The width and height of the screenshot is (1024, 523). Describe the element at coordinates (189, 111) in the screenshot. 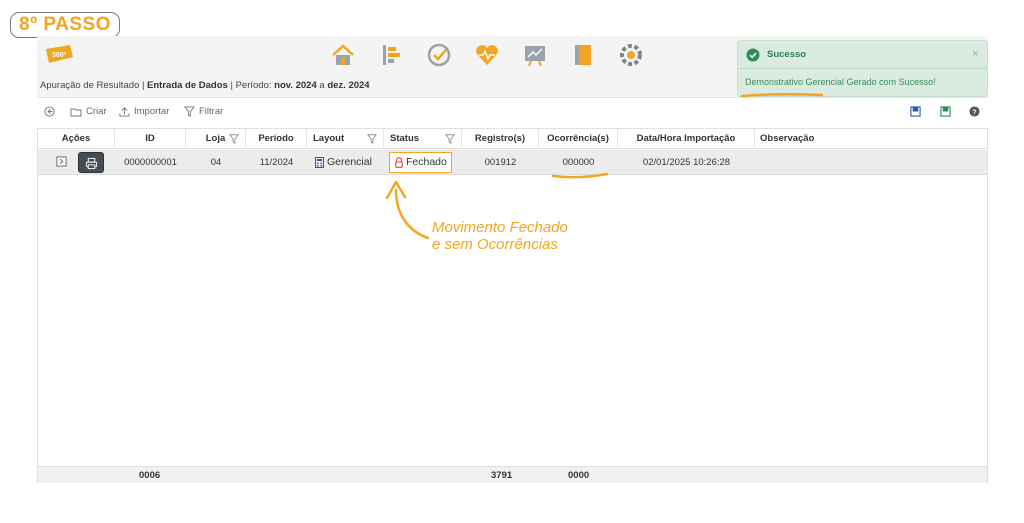

I see `filter-icon` at that location.